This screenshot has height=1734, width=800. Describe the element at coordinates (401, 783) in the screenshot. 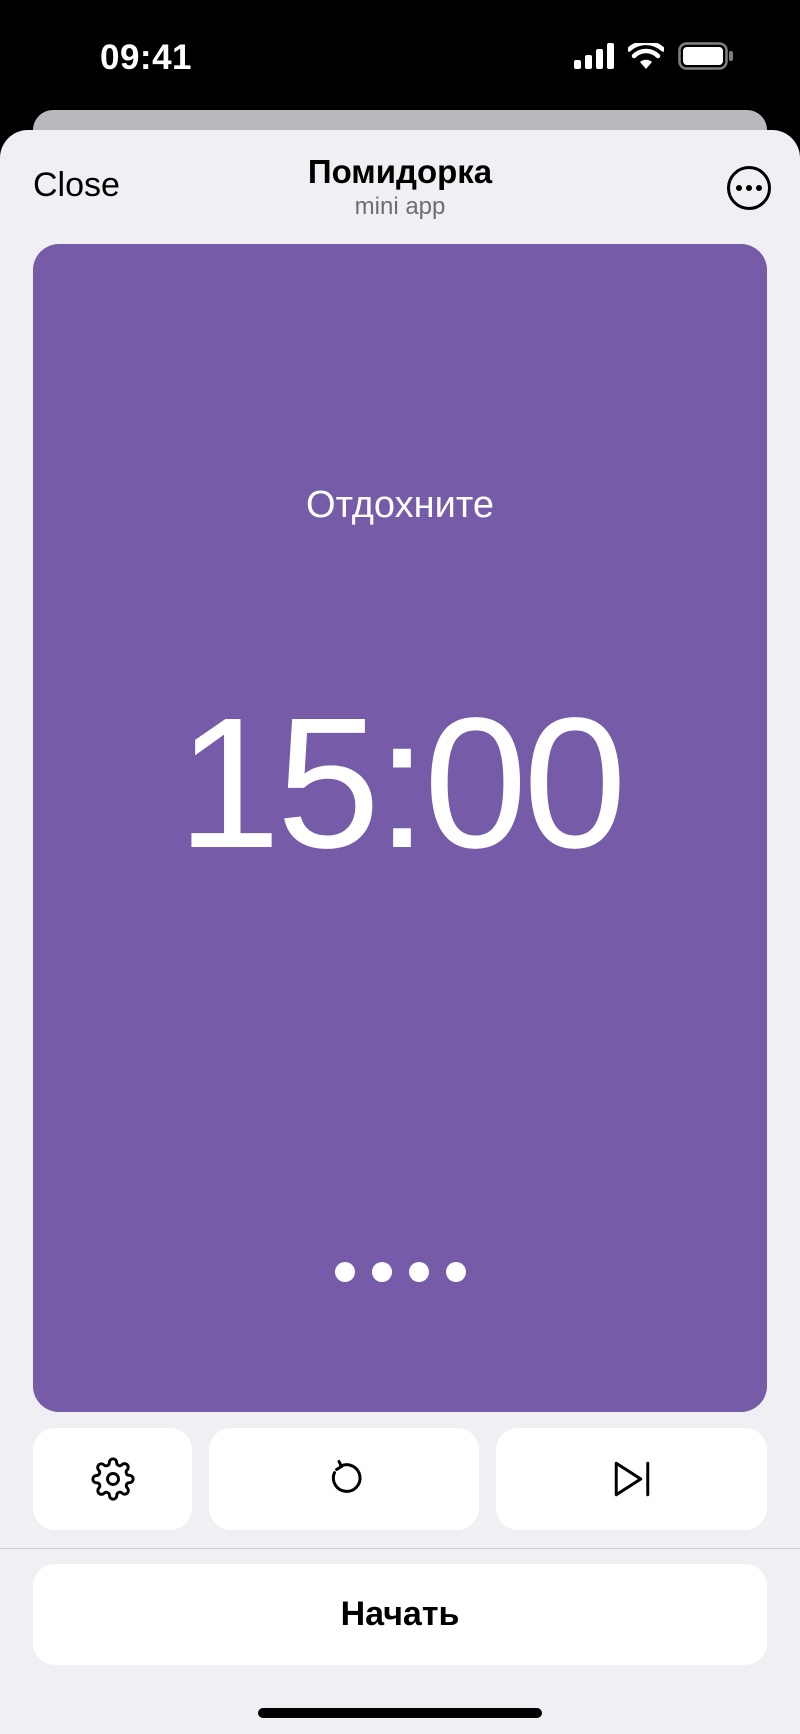

I see `timer-display: 15:00` at that location.